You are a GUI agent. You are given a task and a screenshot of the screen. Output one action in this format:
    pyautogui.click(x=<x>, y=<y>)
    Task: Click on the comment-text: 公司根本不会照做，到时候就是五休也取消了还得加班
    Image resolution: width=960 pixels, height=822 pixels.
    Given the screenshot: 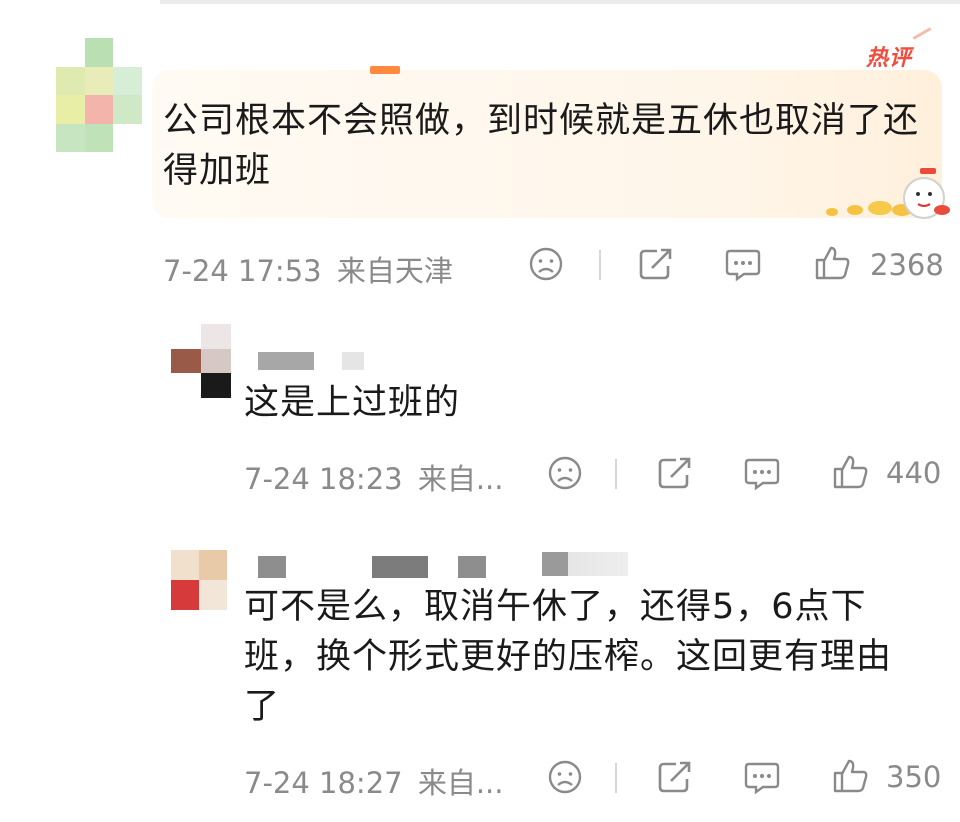 What is the action you would take?
    pyautogui.click(x=541, y=146)
    